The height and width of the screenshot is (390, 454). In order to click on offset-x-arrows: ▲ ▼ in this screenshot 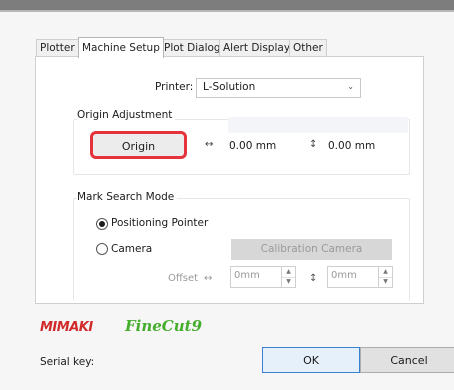, I will do `click(288, 277)`.